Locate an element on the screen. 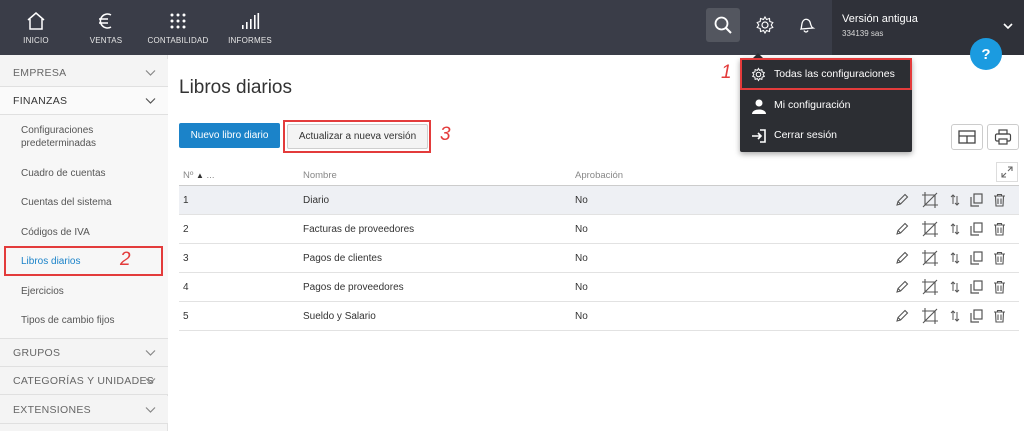 The height and width of the screenshot is (431, 1024). bell-icon is located at coordinates (807, 25).